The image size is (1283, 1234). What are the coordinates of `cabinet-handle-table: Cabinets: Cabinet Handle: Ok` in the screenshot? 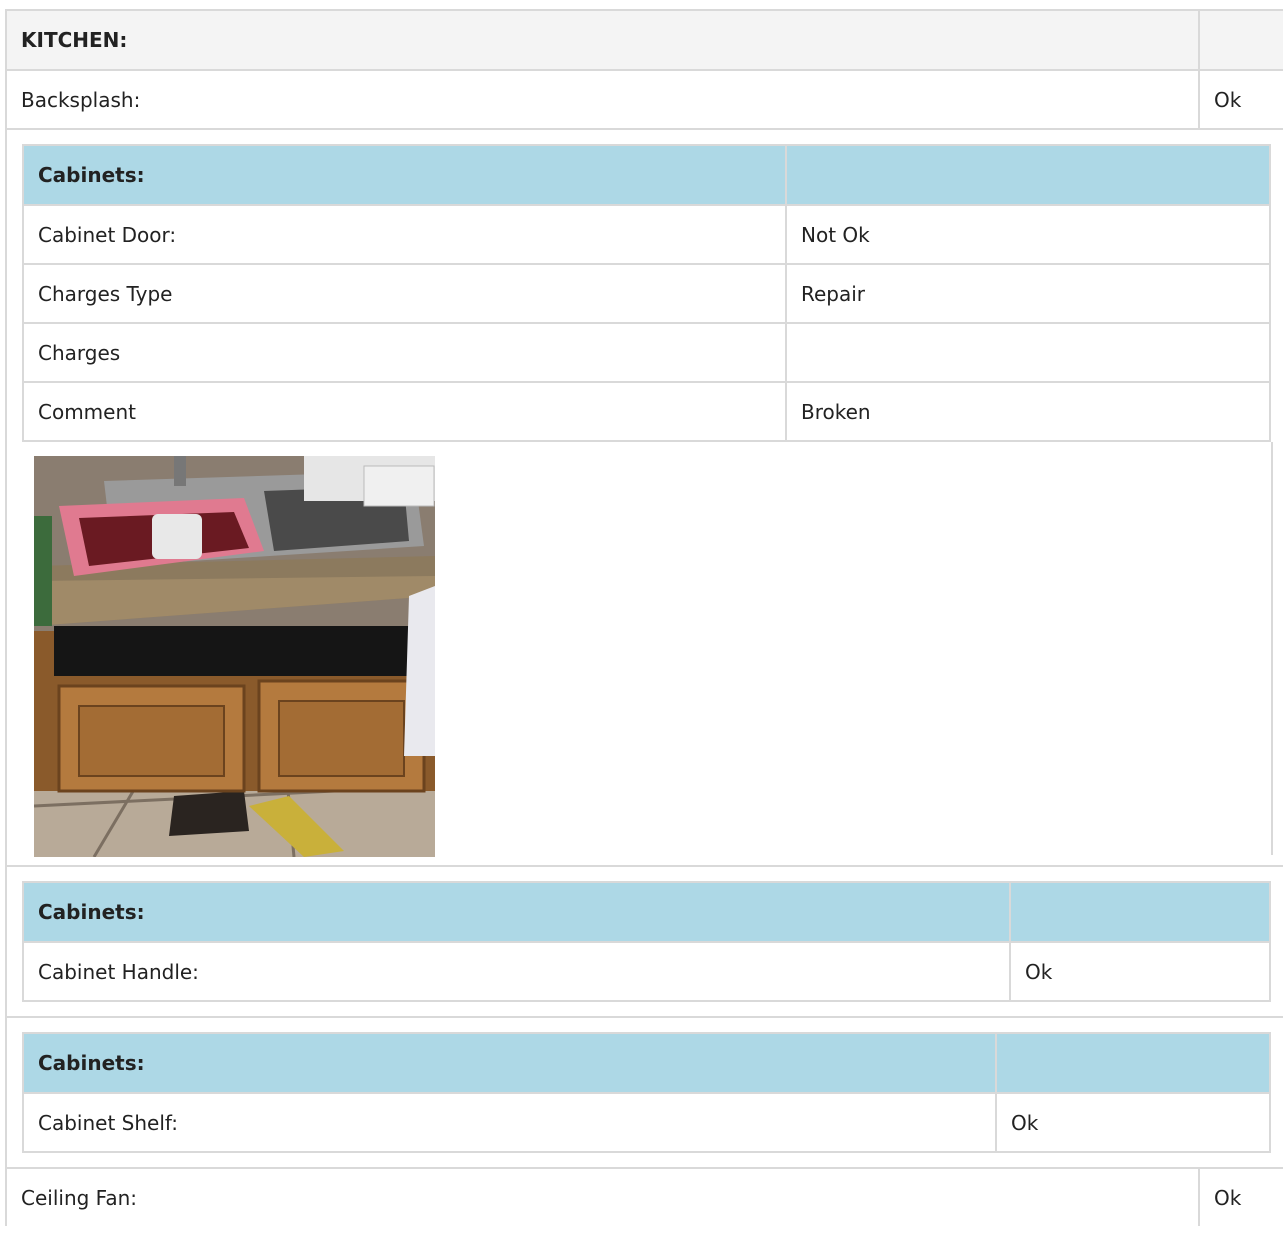 It's located at (646, 941).